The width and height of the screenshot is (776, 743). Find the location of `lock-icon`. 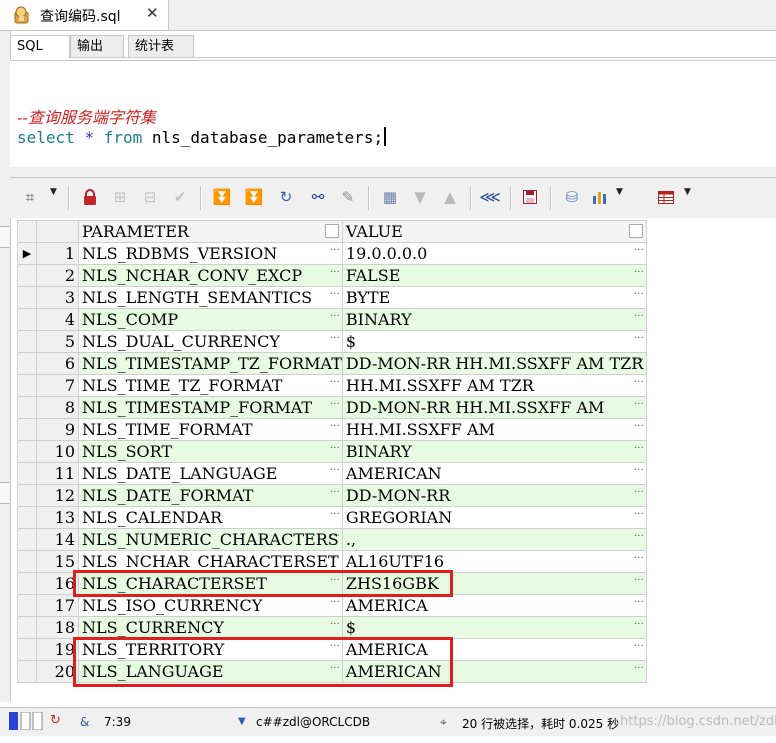

lock-icon is located at coordinates (90, 197).